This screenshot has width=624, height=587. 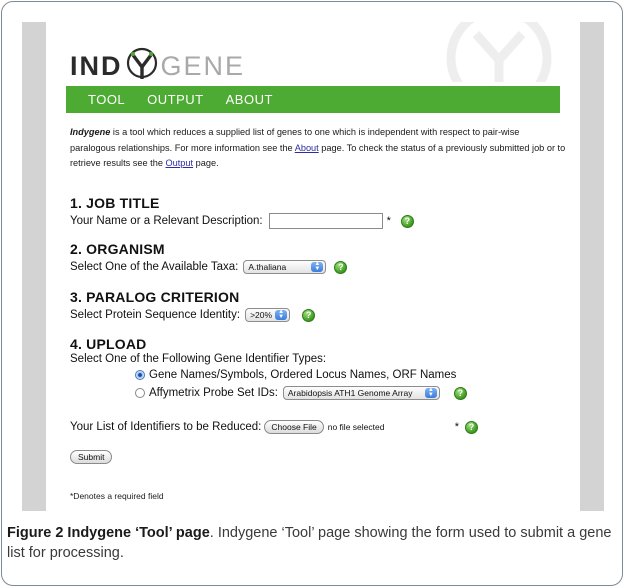 I want to click on paralog-select: >20% ▲ ▼, so click(x=268, y=315).